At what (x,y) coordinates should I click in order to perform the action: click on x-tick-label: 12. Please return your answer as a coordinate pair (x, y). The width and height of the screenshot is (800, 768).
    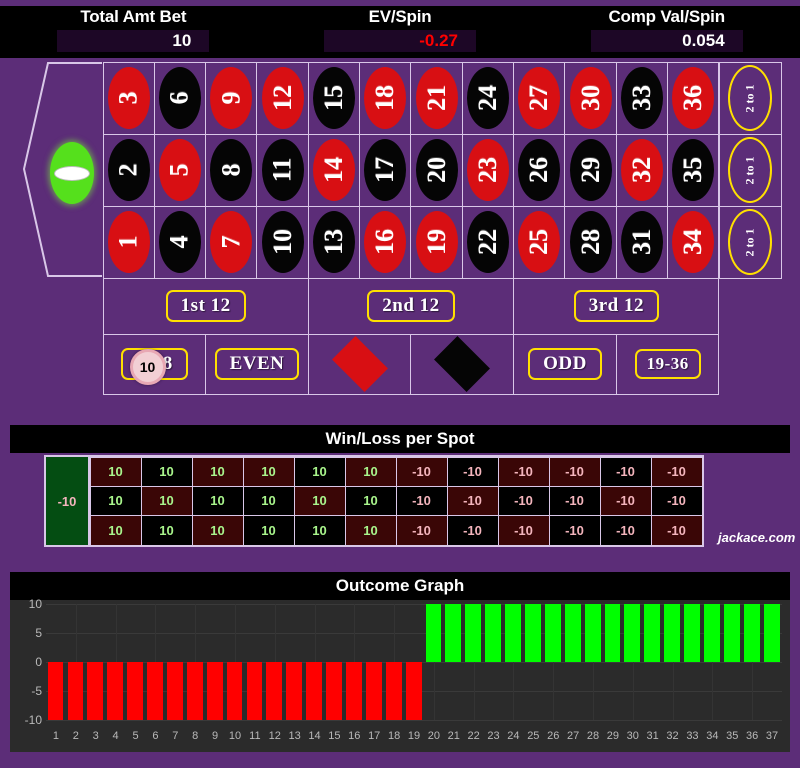
    Looking at the image, I should click on (274, 736).